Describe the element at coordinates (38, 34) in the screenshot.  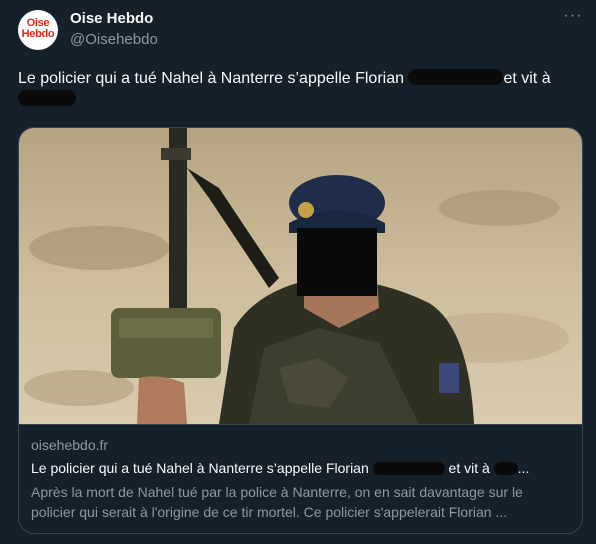
I see `avatar-logo-bottom: Hebdo` at that location.